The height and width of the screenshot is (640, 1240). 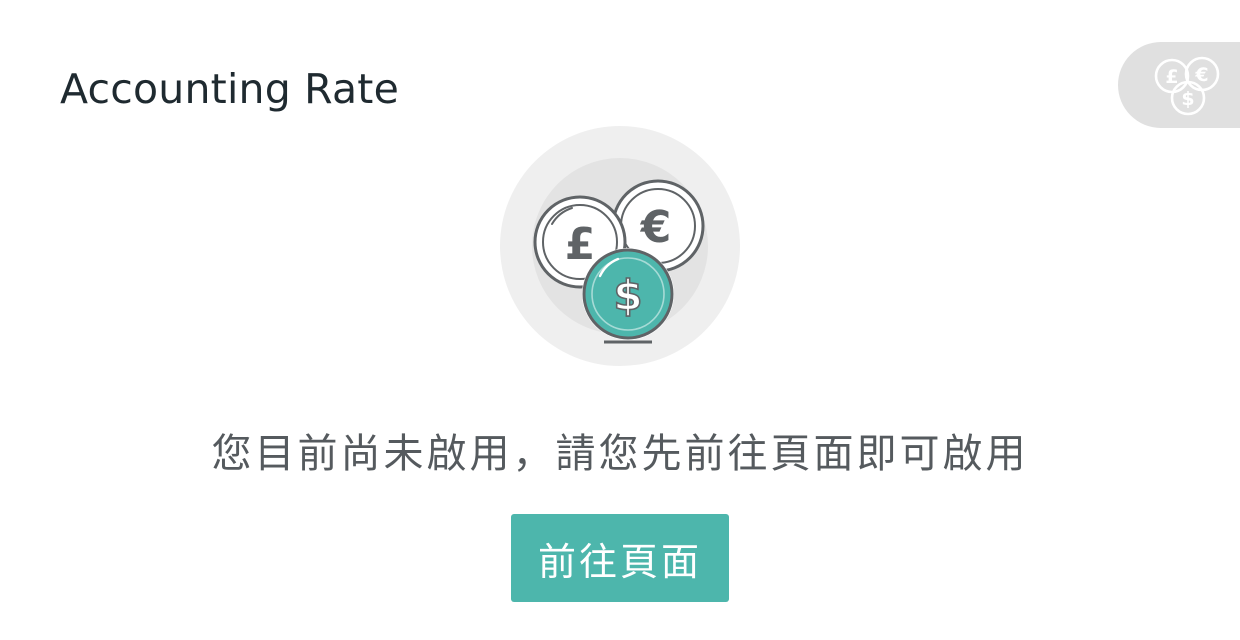 I want to click on currency-coins-illustration: € £ $, so click(x=620, y=246).